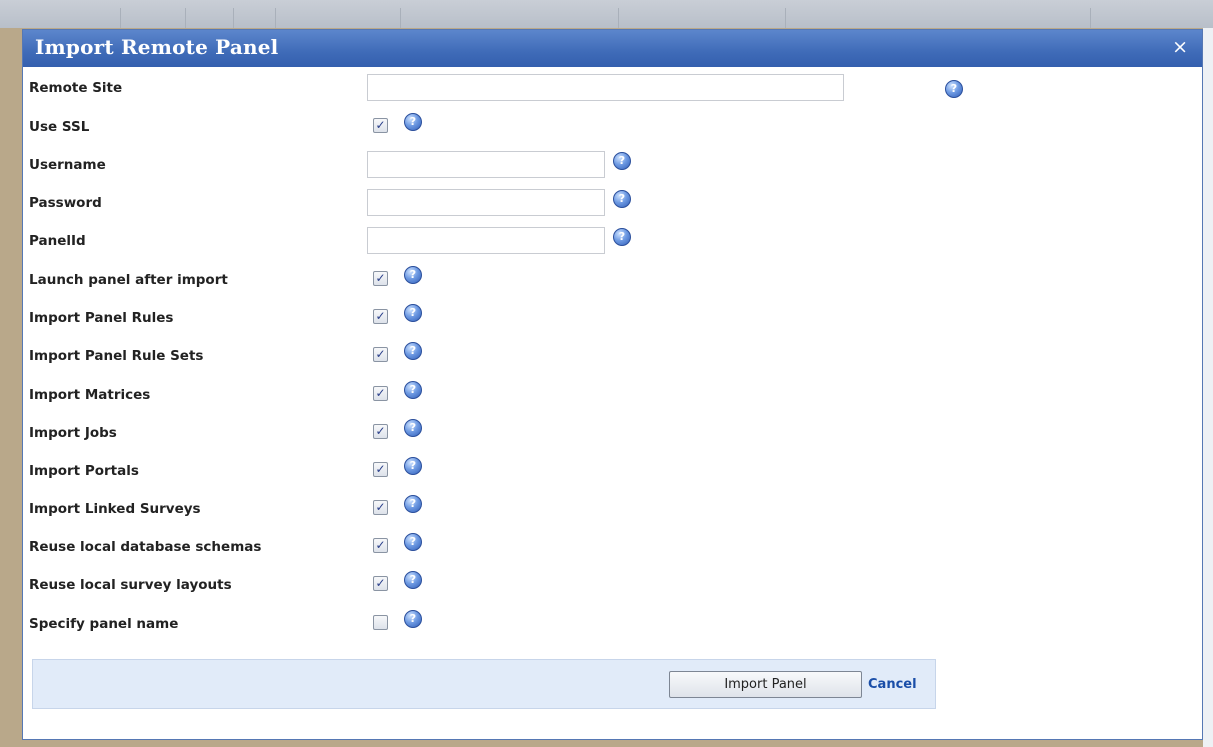  What do you see at coordinates (380, 354) in the screenshot?
I see `import-panel-rule-sets-checkbox: ✓` at bounding box center [380, 354].